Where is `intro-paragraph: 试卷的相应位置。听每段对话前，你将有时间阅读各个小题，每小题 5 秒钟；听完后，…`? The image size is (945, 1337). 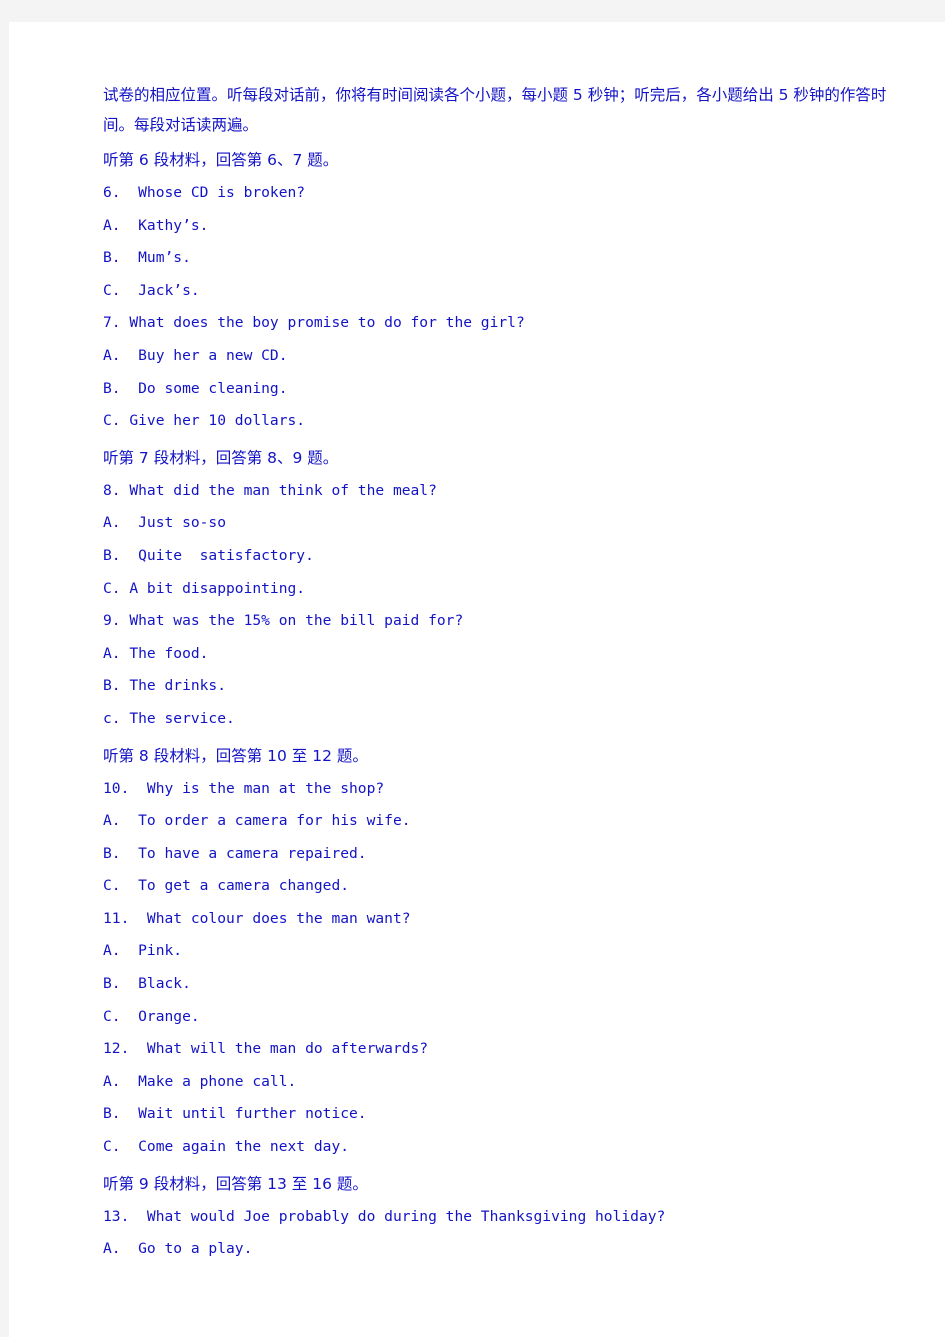 intro-paragraph: 试卷的相应位置。听每段对话前，你将有时间阅读各个小题，每小题 5 秒钟；听完后，… is located at coordinates (495, 110).